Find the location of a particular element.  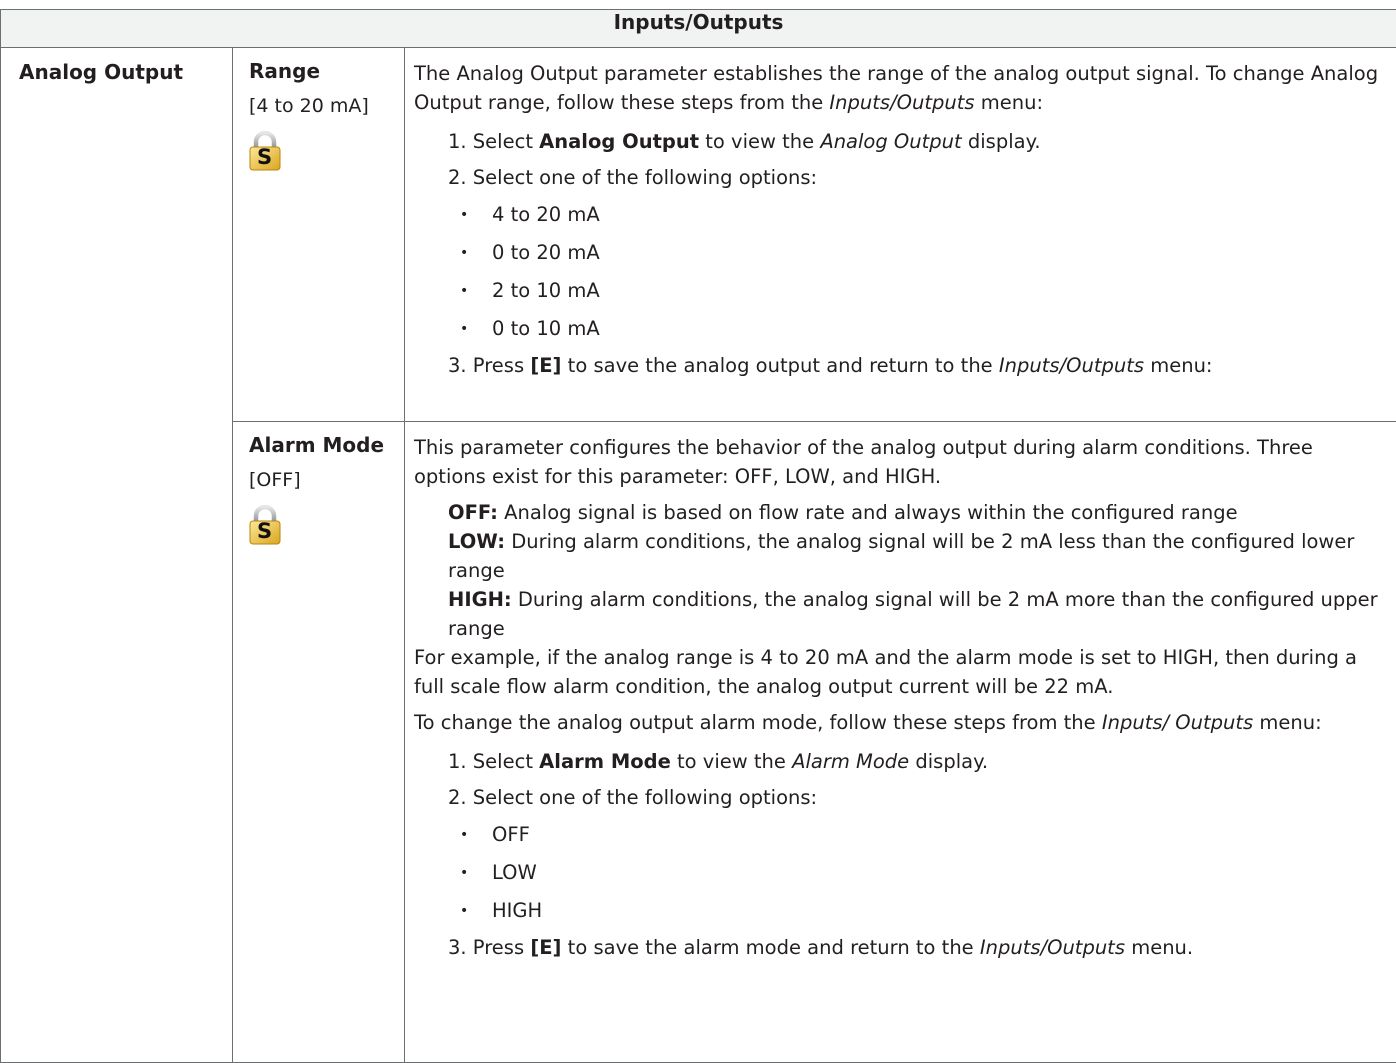

table-header: Inputs/Outputs is located at coordinates (698, 29).